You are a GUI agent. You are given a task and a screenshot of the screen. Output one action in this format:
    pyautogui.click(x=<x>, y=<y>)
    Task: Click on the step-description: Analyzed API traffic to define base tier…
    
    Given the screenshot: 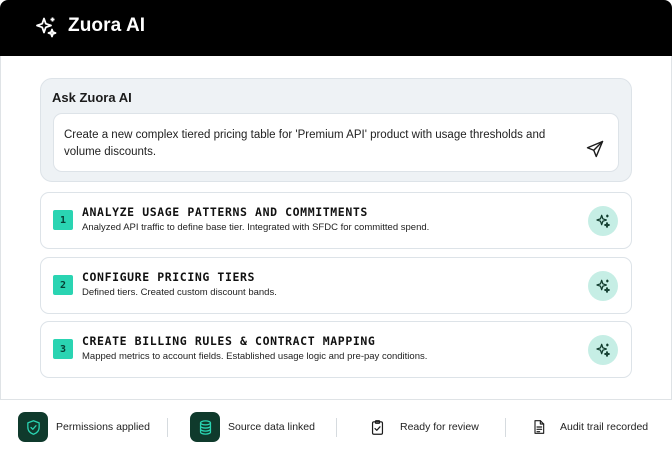 What is the action you would take?
    pyautogui.click(x=256, y=227)
    